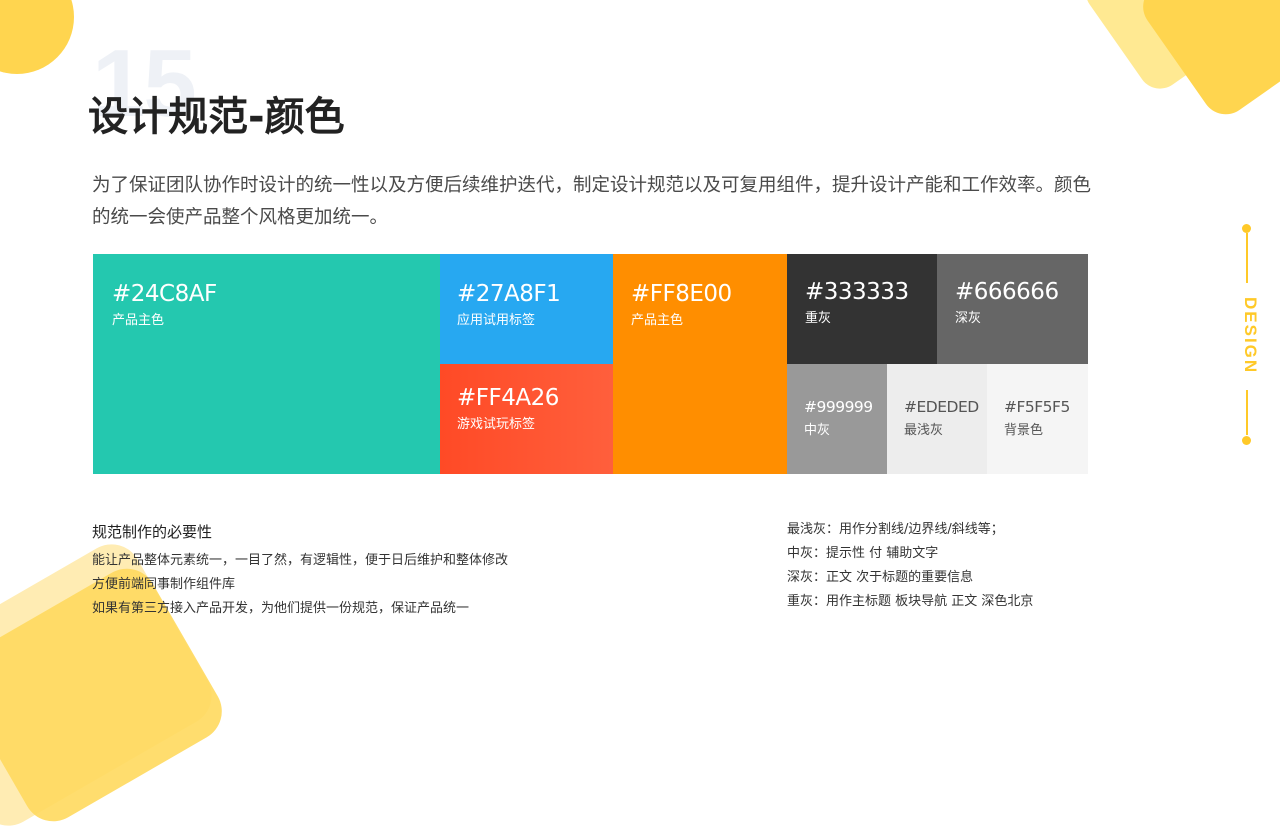 Image resolution: width=1280 pixels, height=837 pixels. What do you see at coordinates (700, 364) in the screenshot?
I see `swatch-primary-orange: #FF8E00 产品主色` at bounding box center [700, 364].